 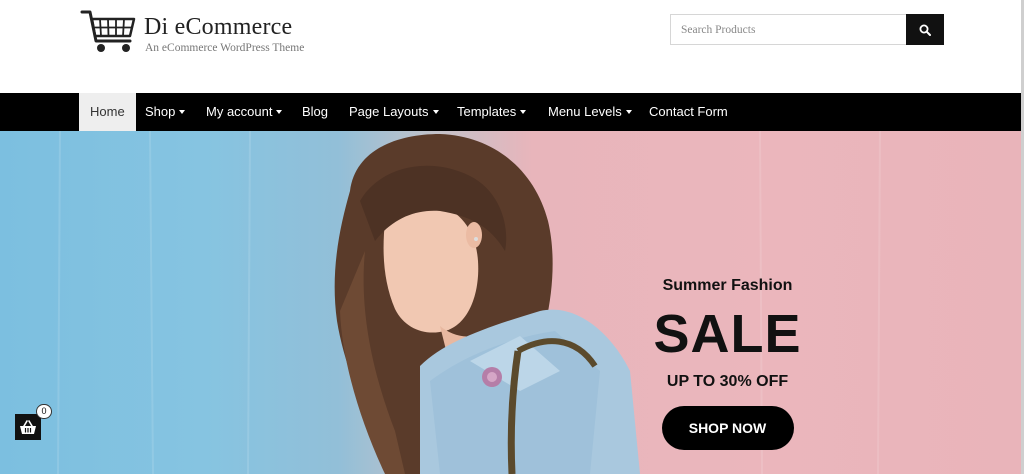 I want to click on nav-item-blog: Blog, so click(x=315, y=112).